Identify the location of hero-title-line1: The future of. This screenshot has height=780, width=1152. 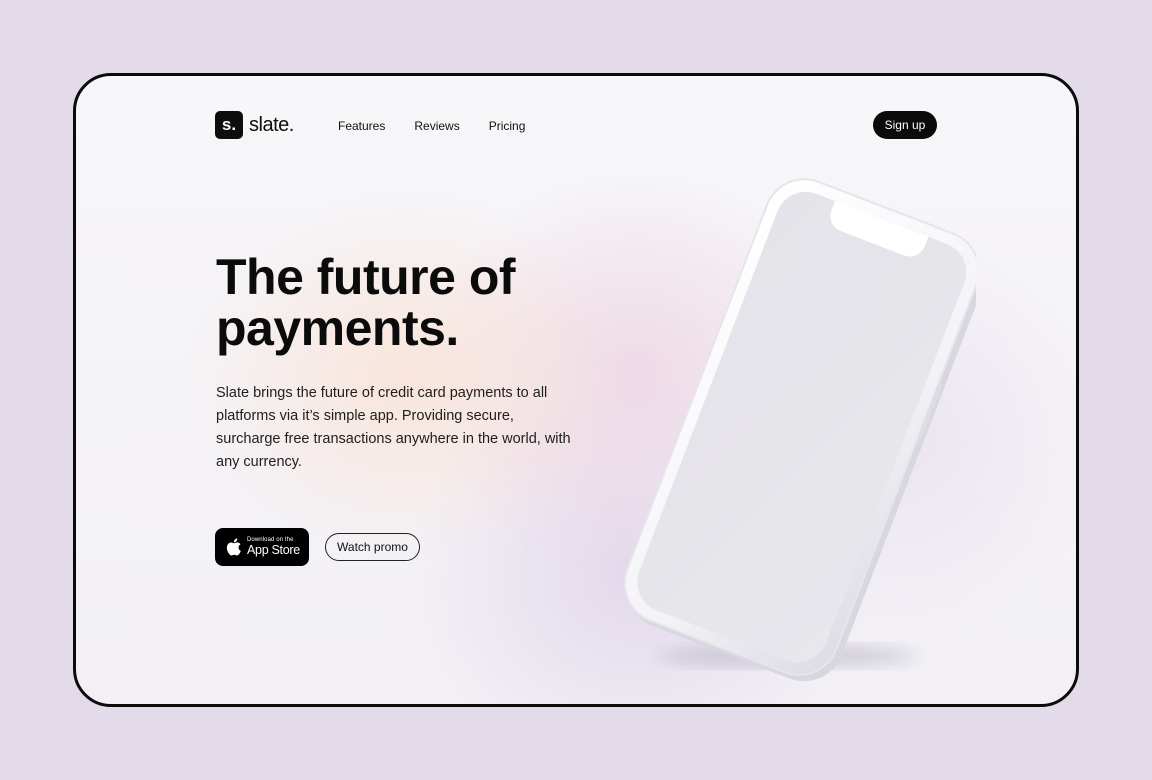
(366, 277).